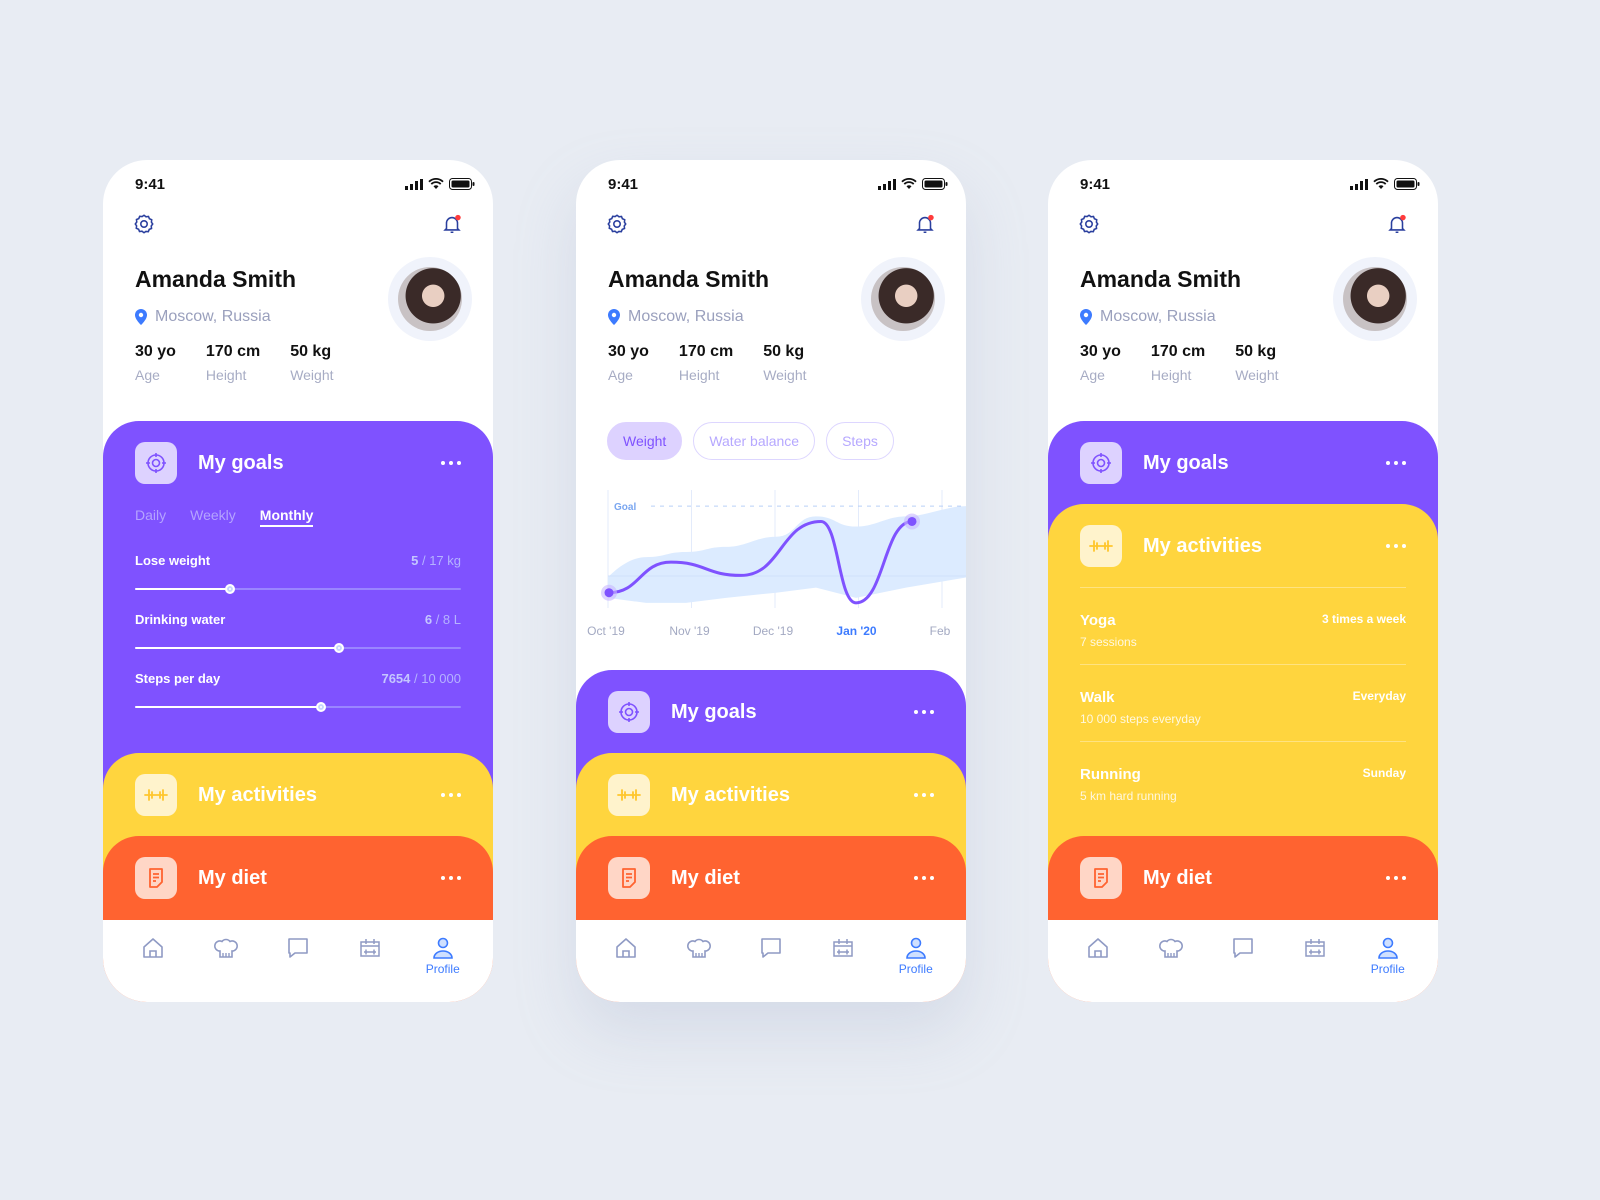  What do you see at coordinates (180, 619) in the screenshot?
I see `goal-label: Drinking water` at bounding box center [180, 619].